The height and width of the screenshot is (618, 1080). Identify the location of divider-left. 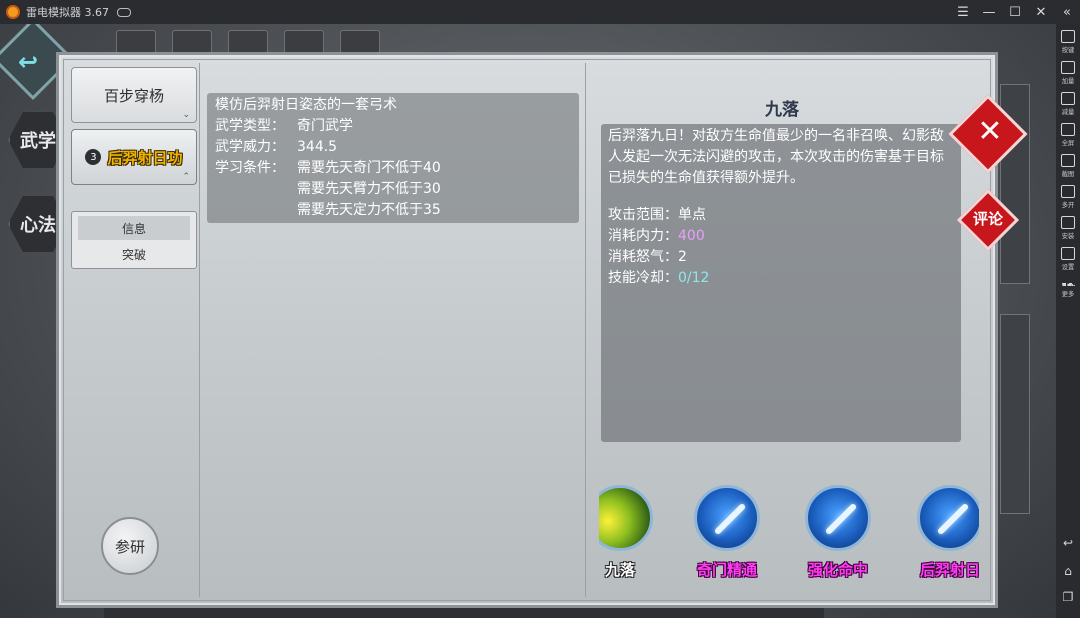
(199, 330).